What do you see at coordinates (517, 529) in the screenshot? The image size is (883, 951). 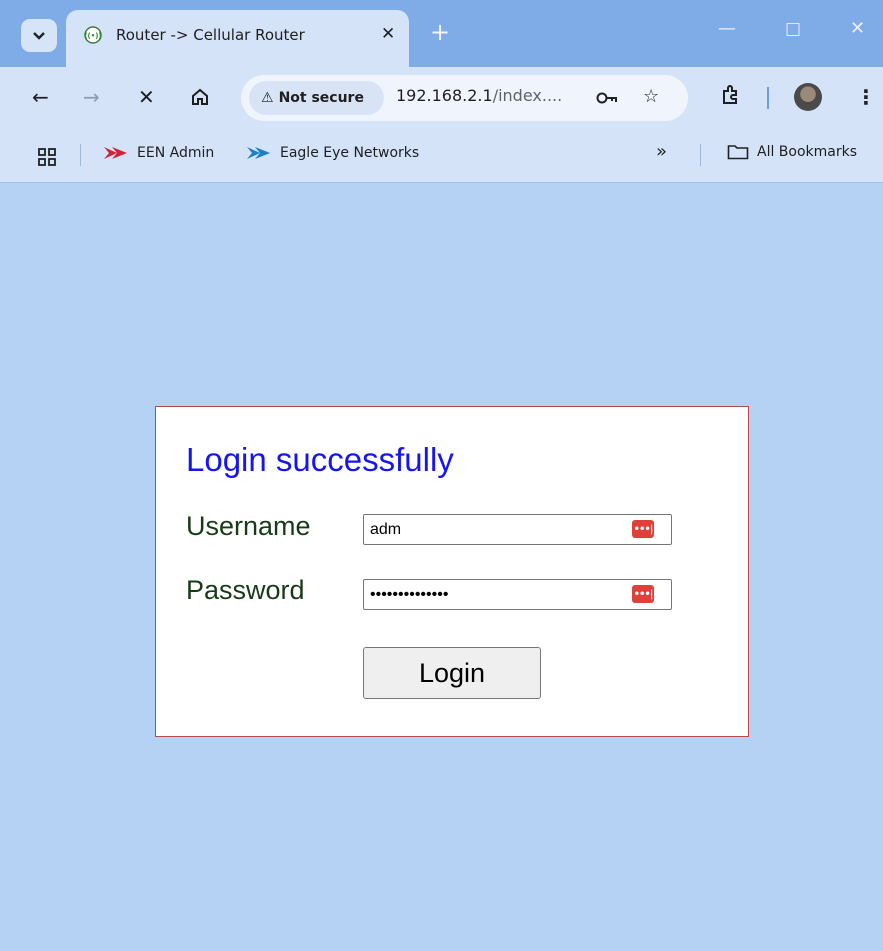 I see `username-input` at bounding box center [517, 529].